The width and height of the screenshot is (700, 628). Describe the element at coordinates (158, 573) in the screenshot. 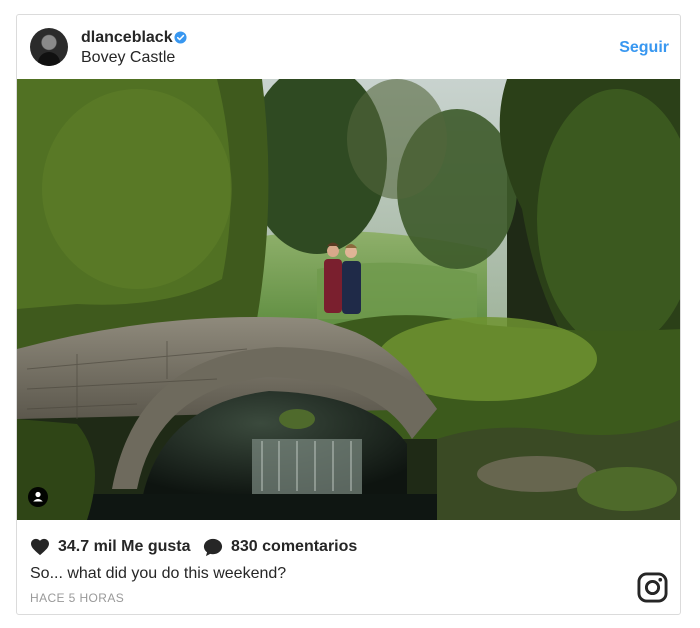

I see `post-caption: So... what did you do this weekend?` at that location.